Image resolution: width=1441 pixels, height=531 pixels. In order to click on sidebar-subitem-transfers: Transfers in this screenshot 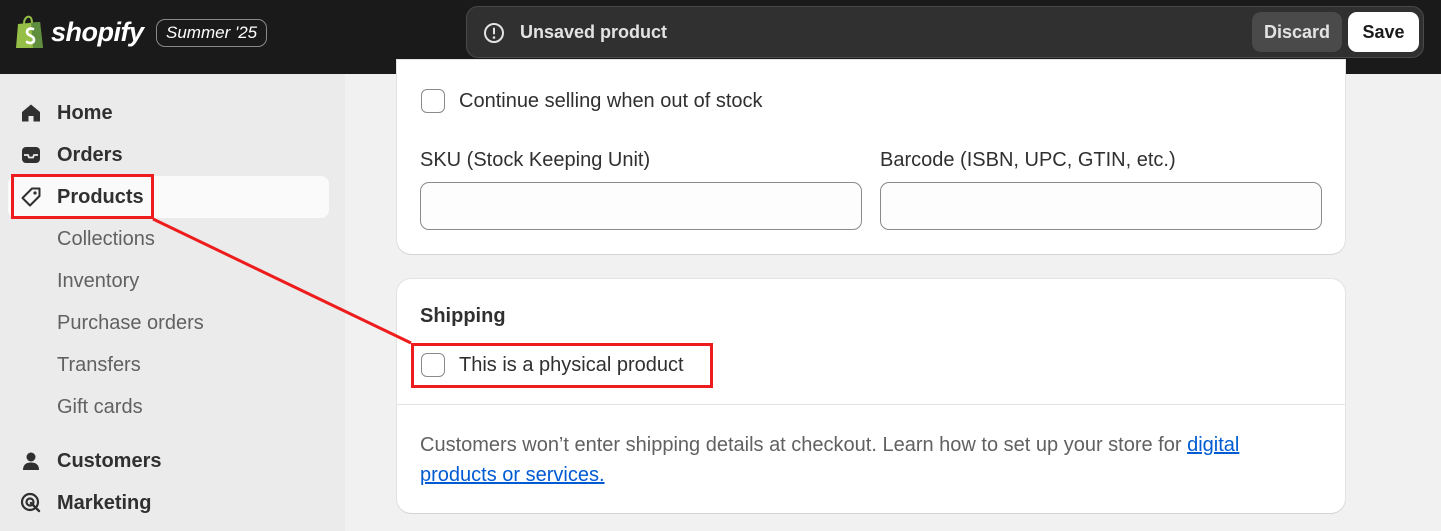, I will do `click(99, 365)`.